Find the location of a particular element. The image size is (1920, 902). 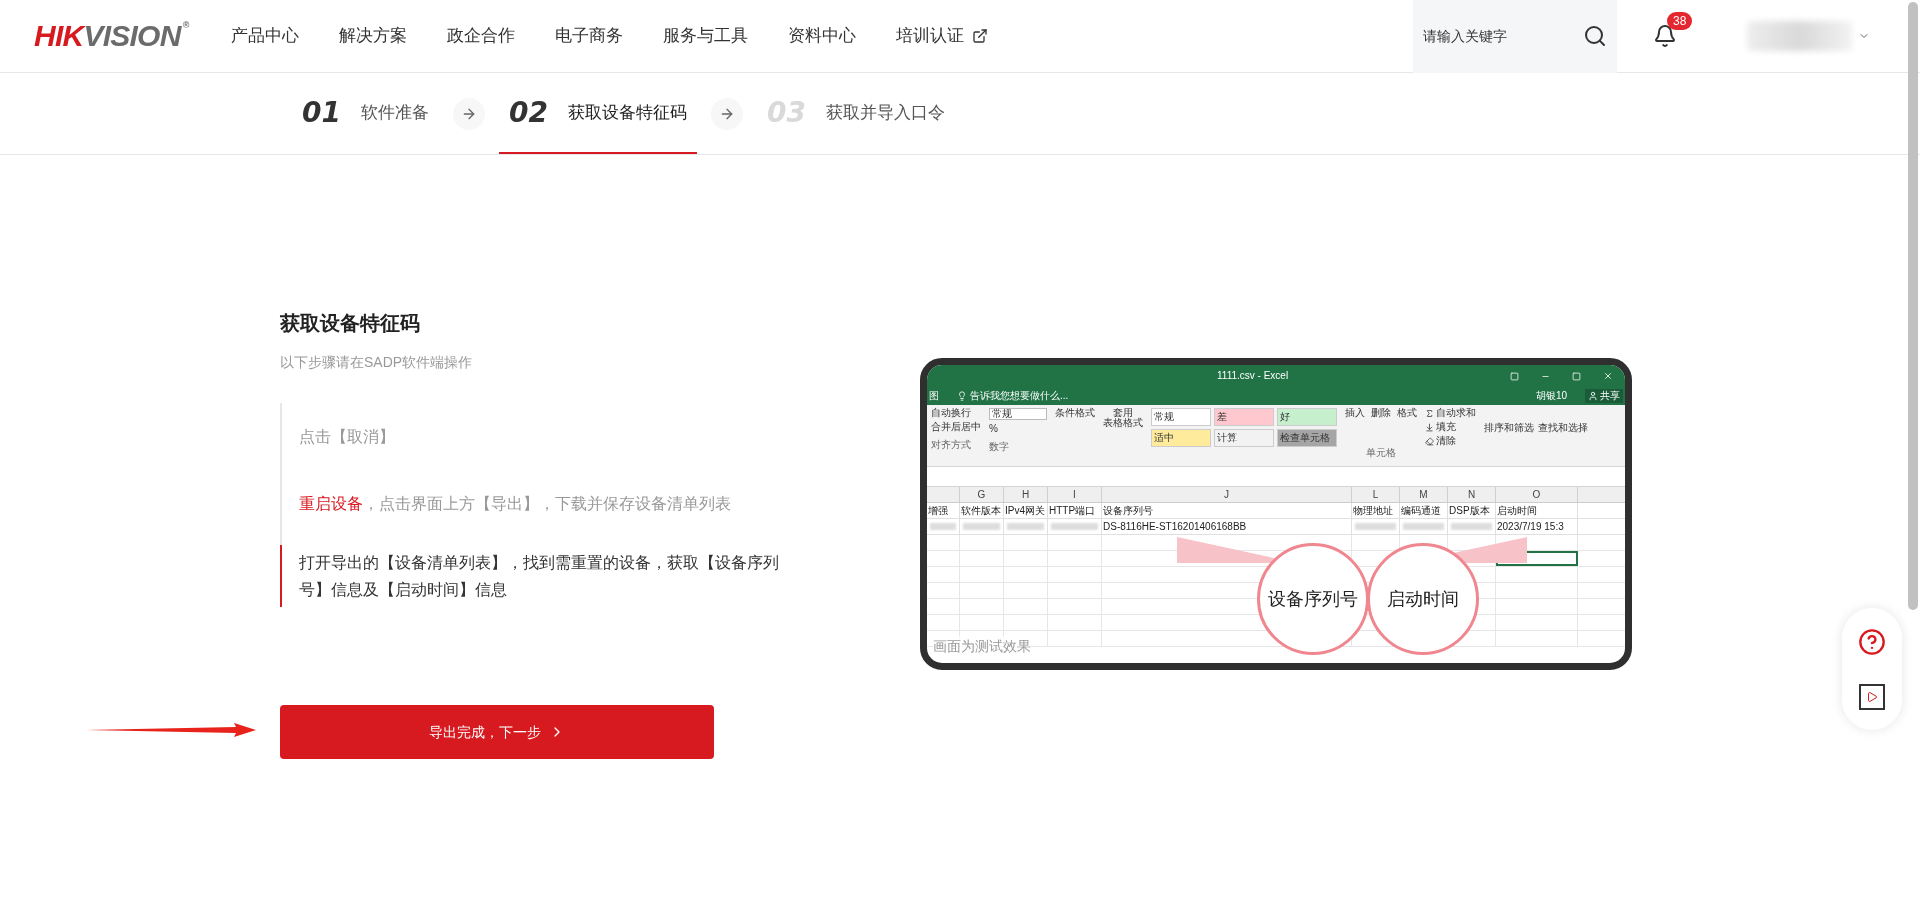

table-cell: 增强 is located at coordinates (943, 510).